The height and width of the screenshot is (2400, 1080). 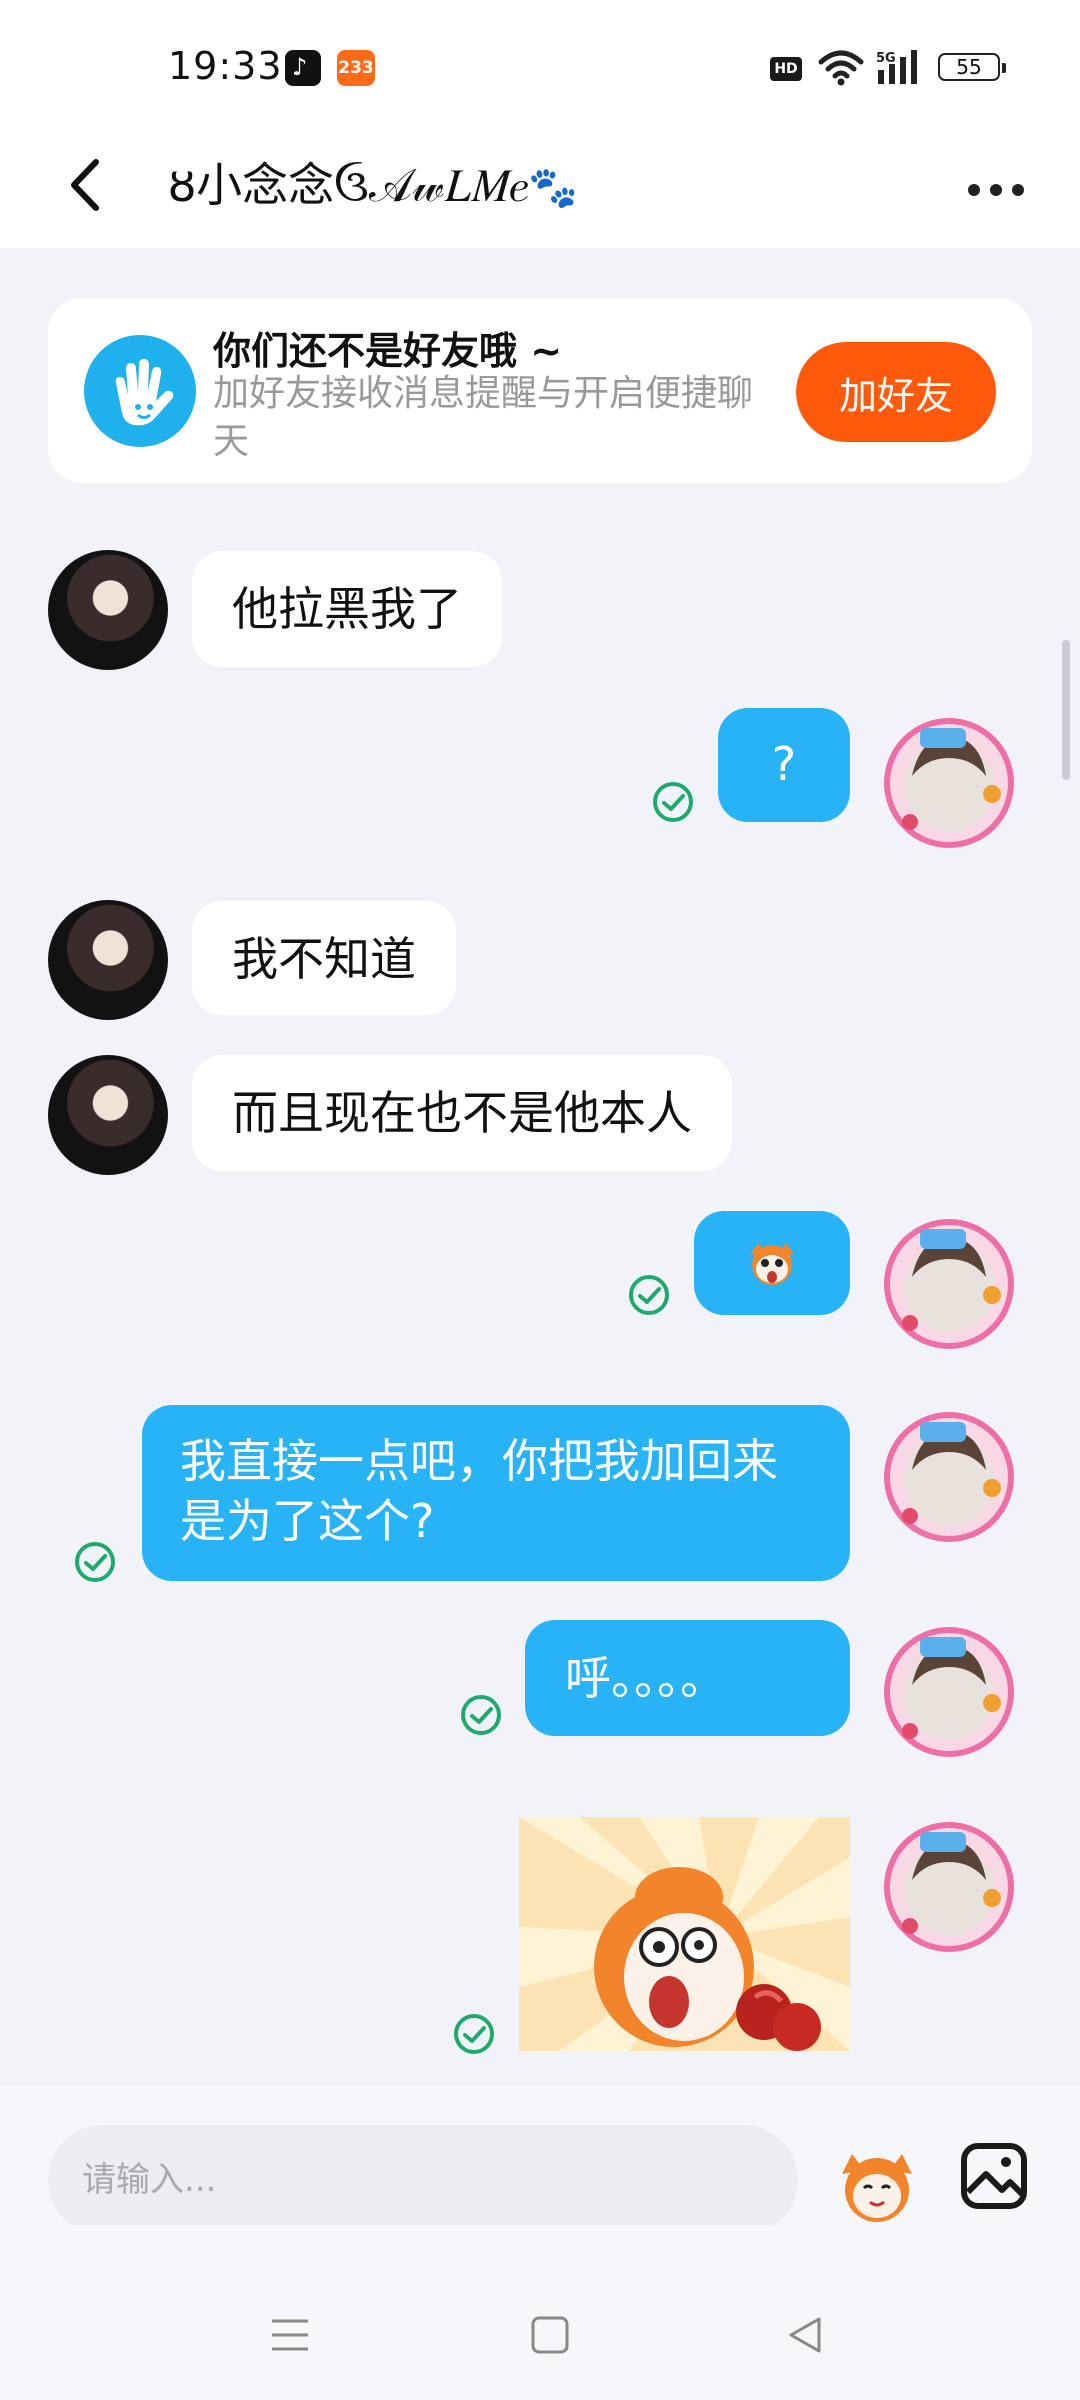 What do you see at coordinates (140, 391) in the screenshot?
I see `hand-wave-icon` at bounding box center [140, 391].